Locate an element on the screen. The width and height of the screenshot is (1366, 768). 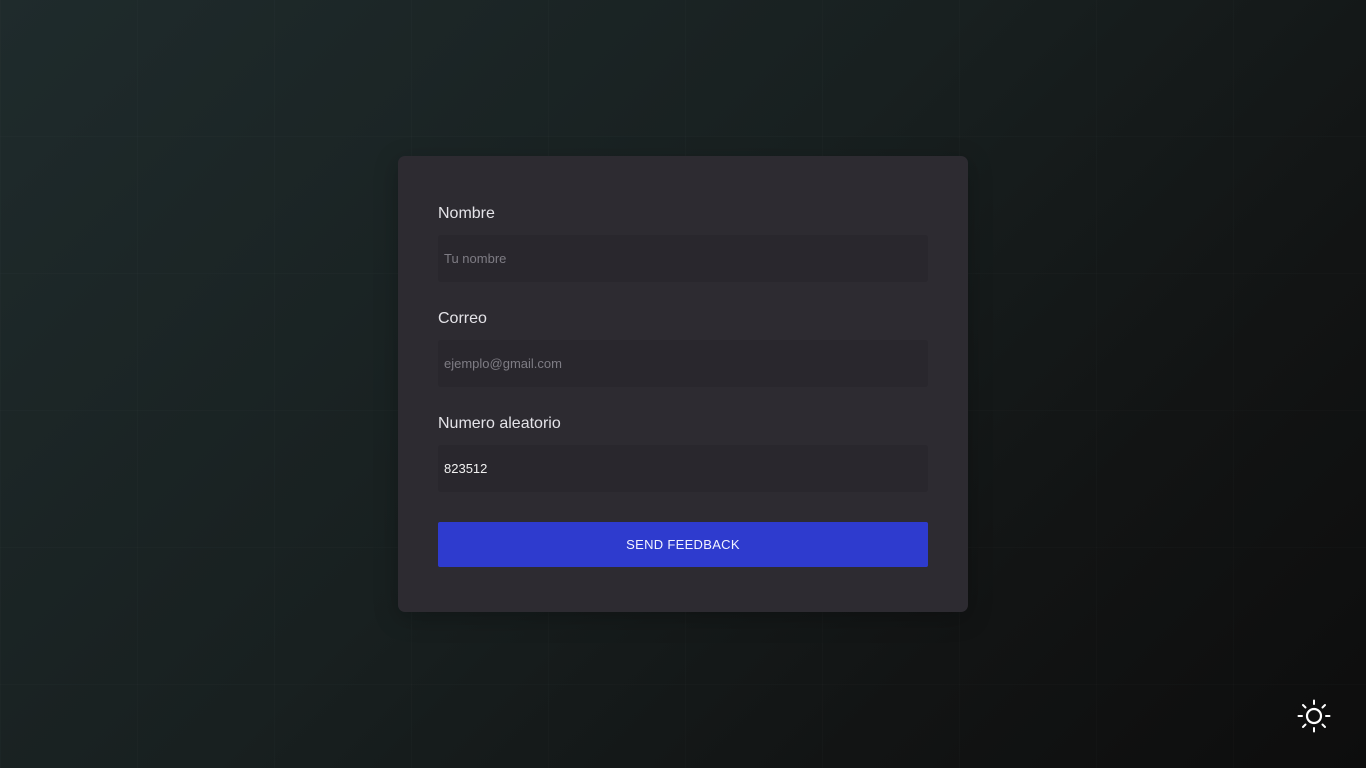
theme-toggle-button is located at coordinates (1314, 716).